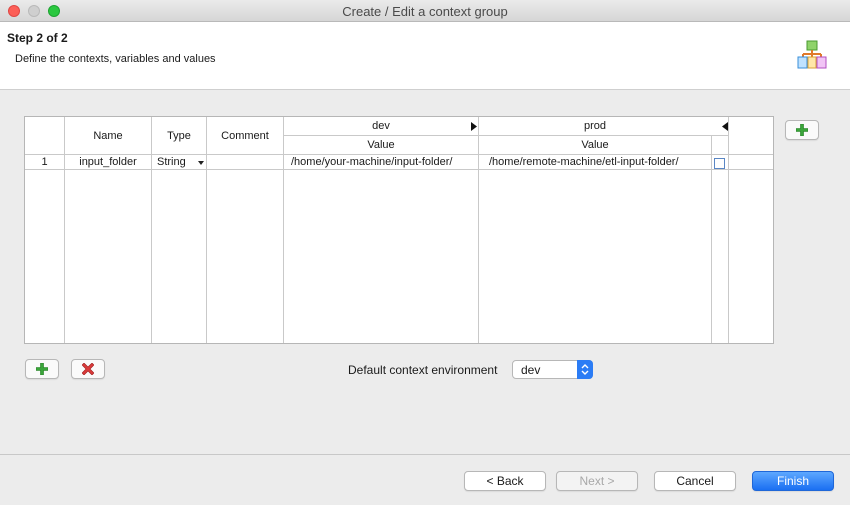  I want to click on footer-divider, so click(425, 454).